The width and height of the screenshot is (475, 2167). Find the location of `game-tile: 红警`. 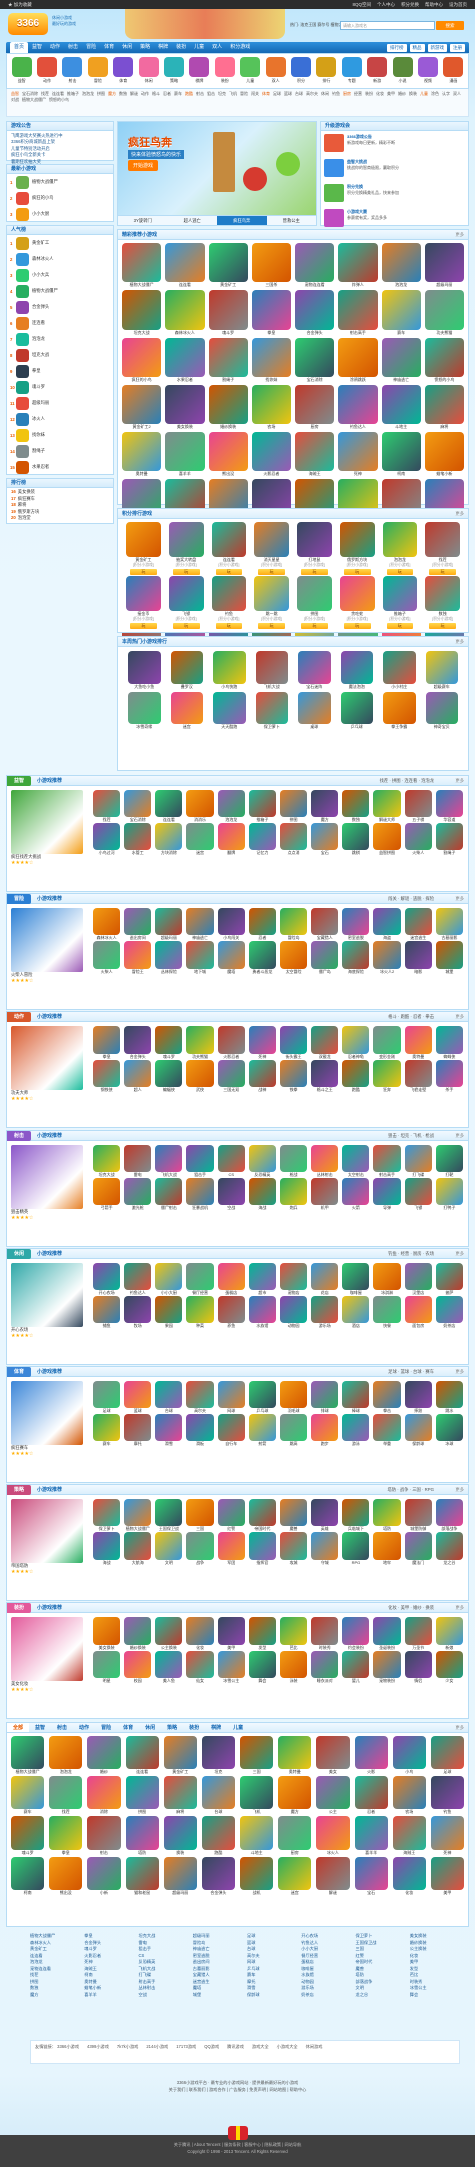

game-tile: 红警 is located at coordinates (231, 1515).